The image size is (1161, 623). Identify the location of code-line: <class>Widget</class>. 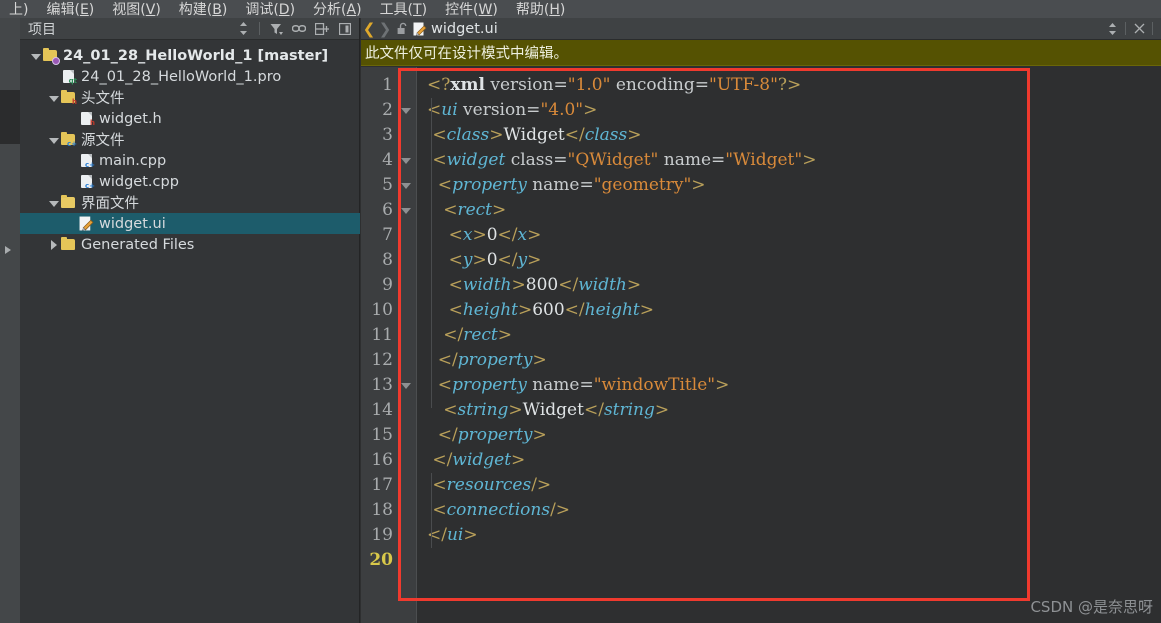
(794, 135).